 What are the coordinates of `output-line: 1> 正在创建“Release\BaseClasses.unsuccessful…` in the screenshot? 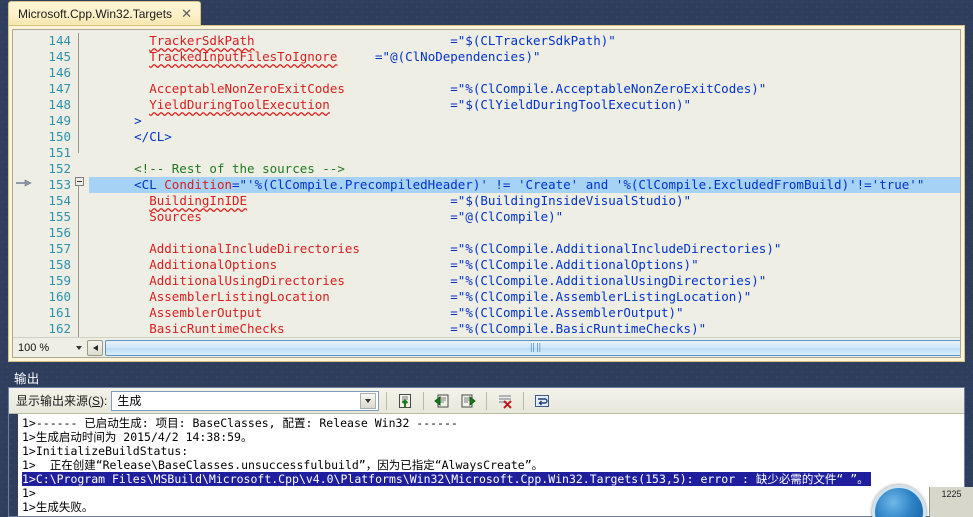 It's located at (493, 465).